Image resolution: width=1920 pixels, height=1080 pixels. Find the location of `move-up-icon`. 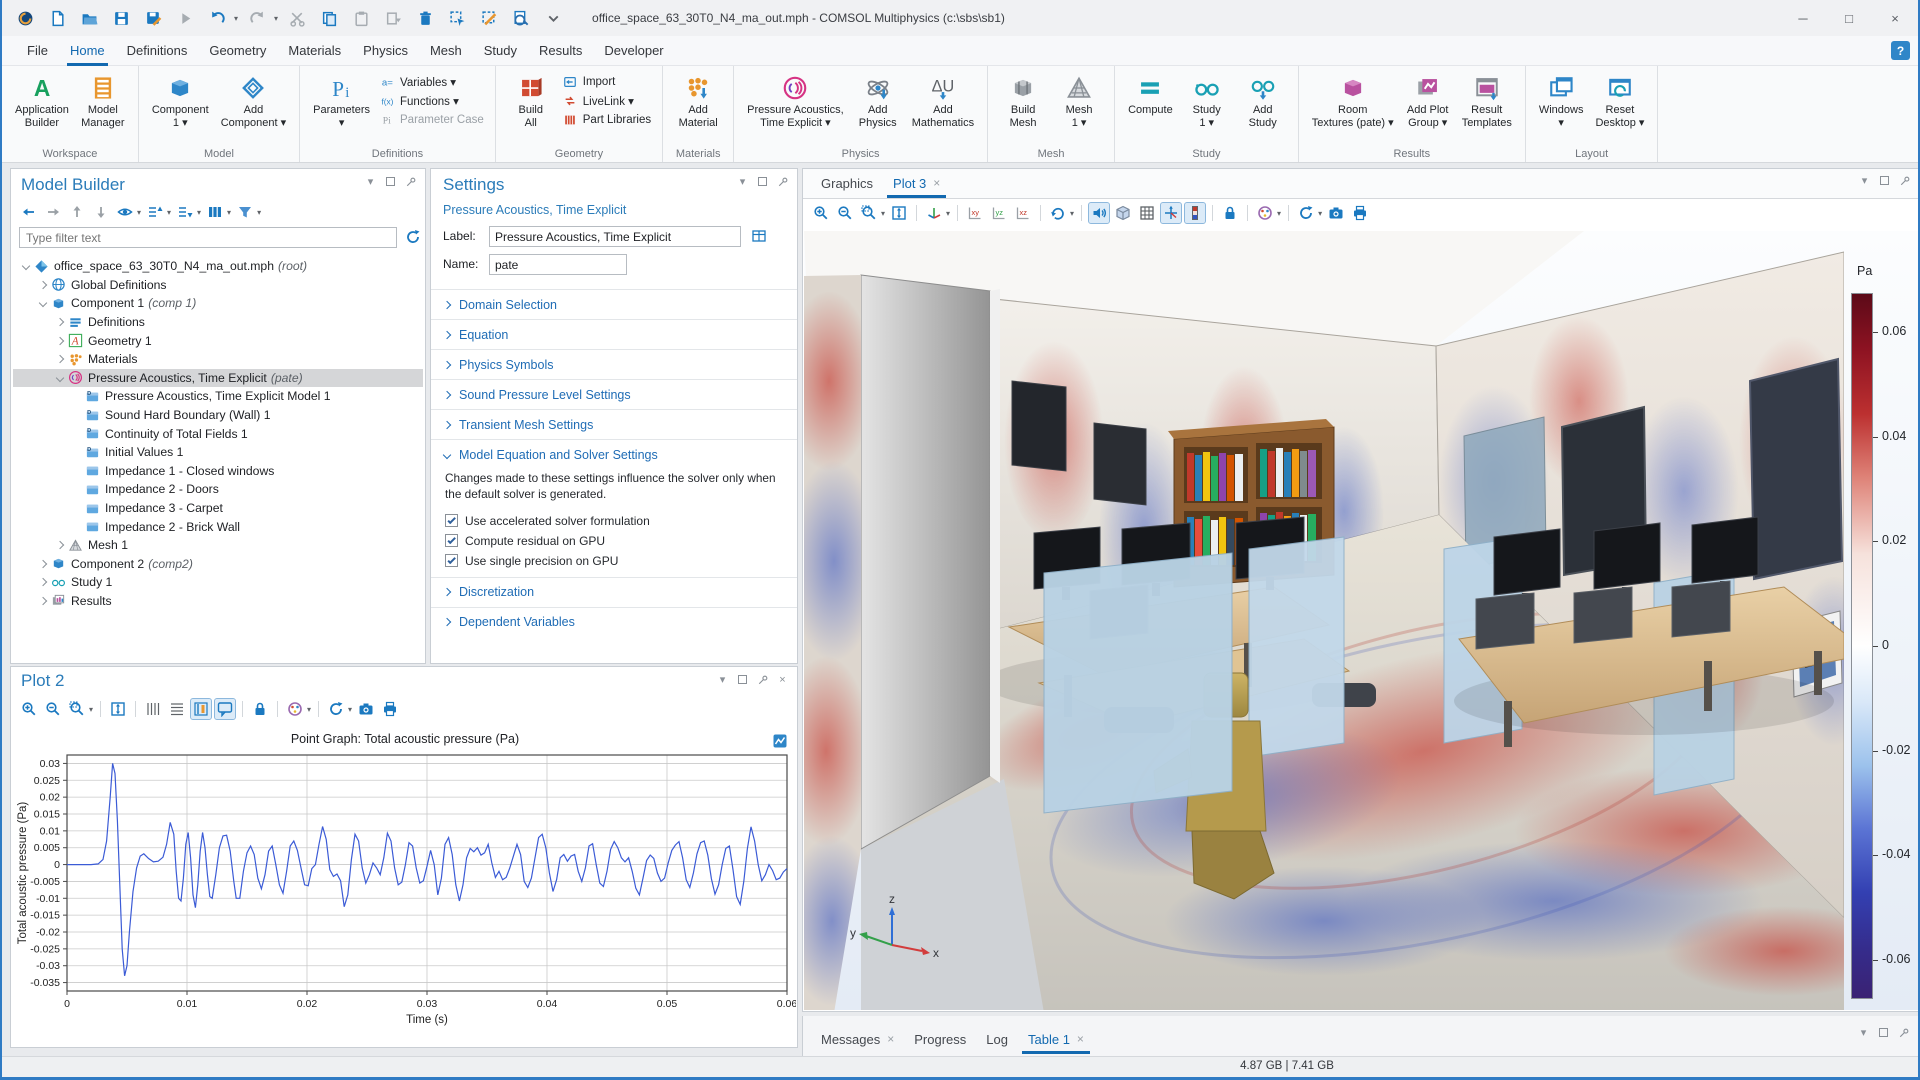

move-up-icon is located at coordinates (77, 212).